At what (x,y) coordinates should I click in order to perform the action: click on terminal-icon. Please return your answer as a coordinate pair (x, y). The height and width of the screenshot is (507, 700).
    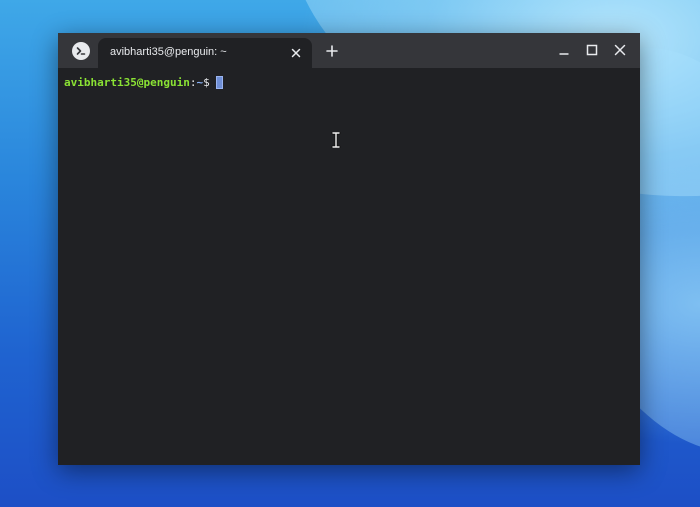
    Looking at the image, I should click on (81, 51).